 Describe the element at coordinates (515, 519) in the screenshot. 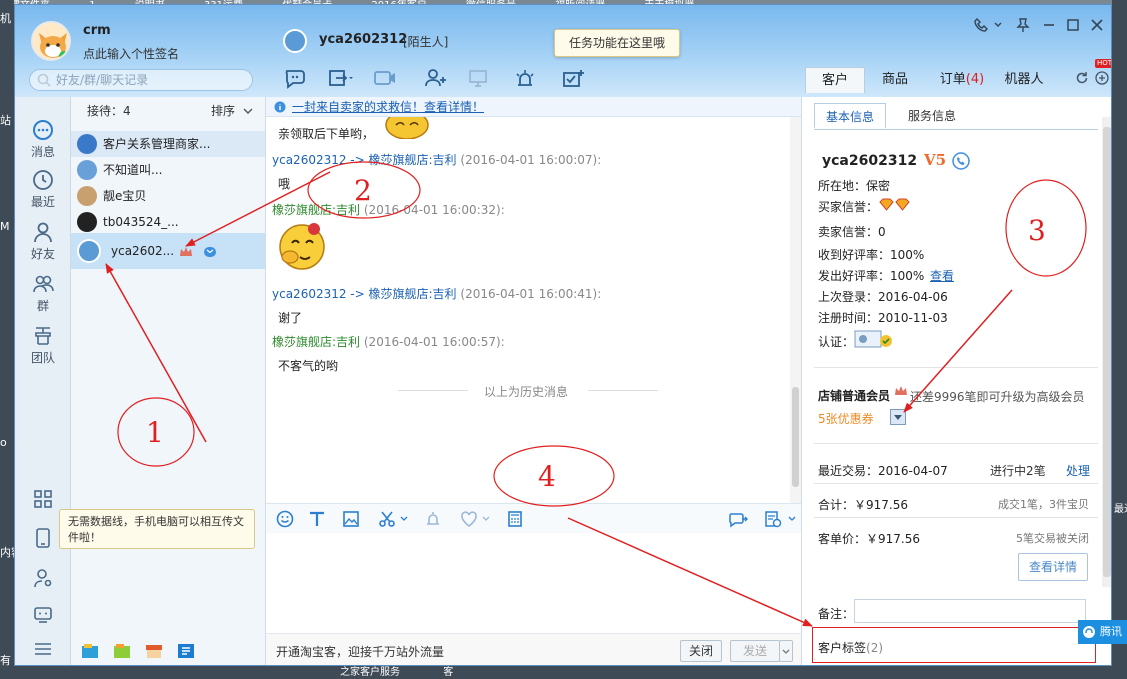

I see `calculator-icon` at that location.